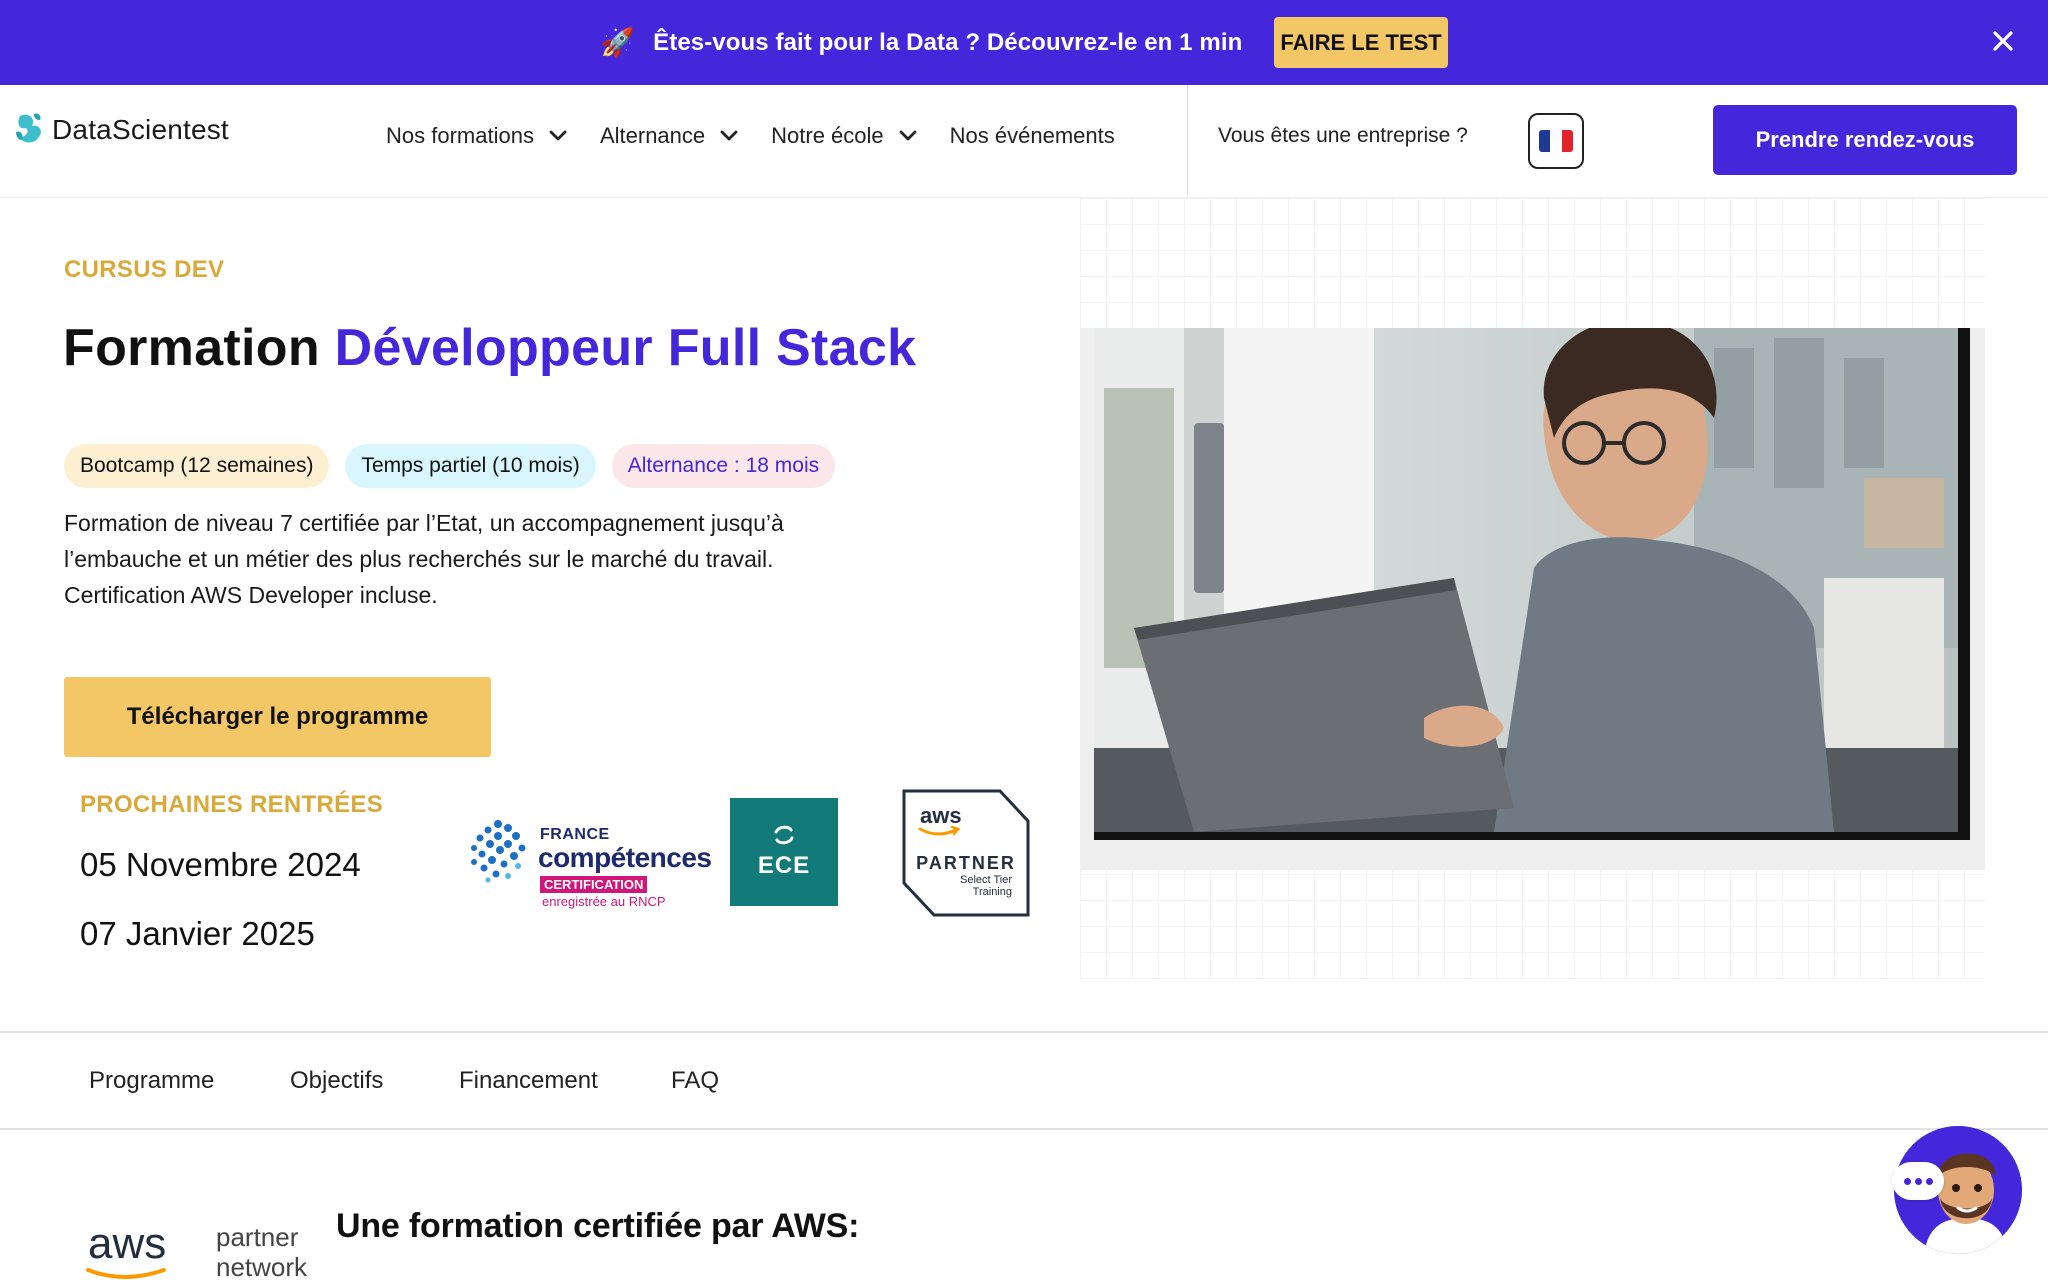 The width and height of the screenshot is (2048, 1280). Describe the element at coordinates (625, 348) in the screenshot. I see `title-accent: Développeur Full Stack` at that location.